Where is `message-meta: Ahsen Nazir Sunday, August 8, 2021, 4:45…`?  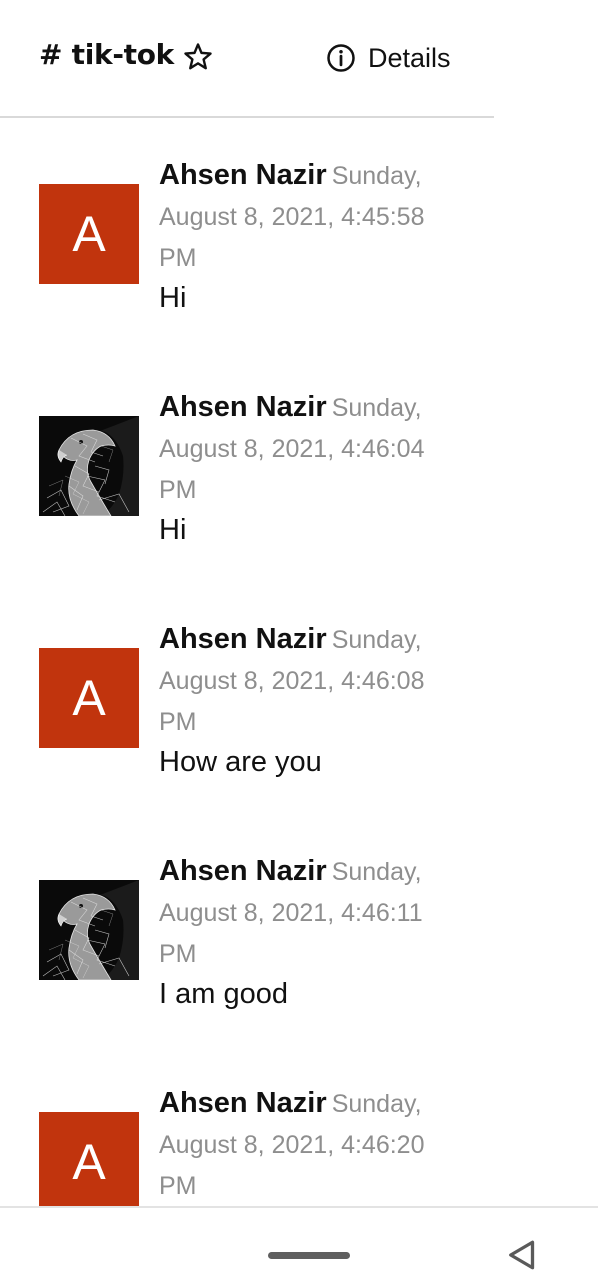
message-meta: Ahsen Nazir Sunday, August 8, 2021, 4:45… is located at coordinates (304, 218).